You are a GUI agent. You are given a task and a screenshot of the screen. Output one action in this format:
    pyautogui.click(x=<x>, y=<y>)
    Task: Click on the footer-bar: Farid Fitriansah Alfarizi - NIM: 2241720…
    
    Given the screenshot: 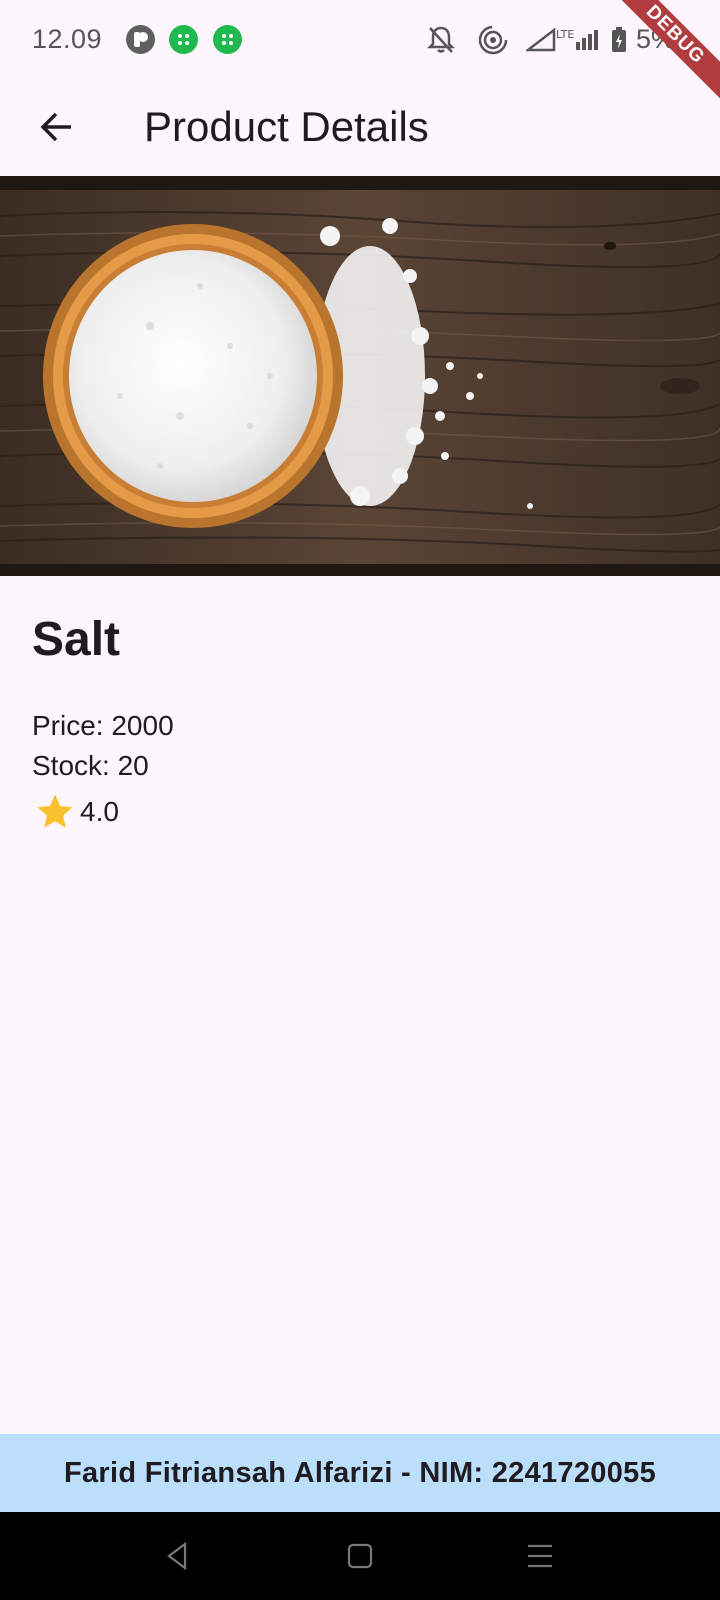 What is the action you would take?
    pyautogui.click(x=360, y=1473)
    